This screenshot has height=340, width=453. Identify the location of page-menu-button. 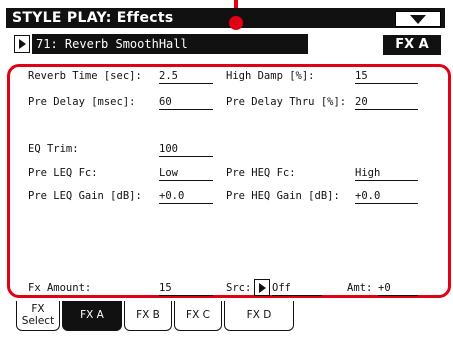
(418, 19).